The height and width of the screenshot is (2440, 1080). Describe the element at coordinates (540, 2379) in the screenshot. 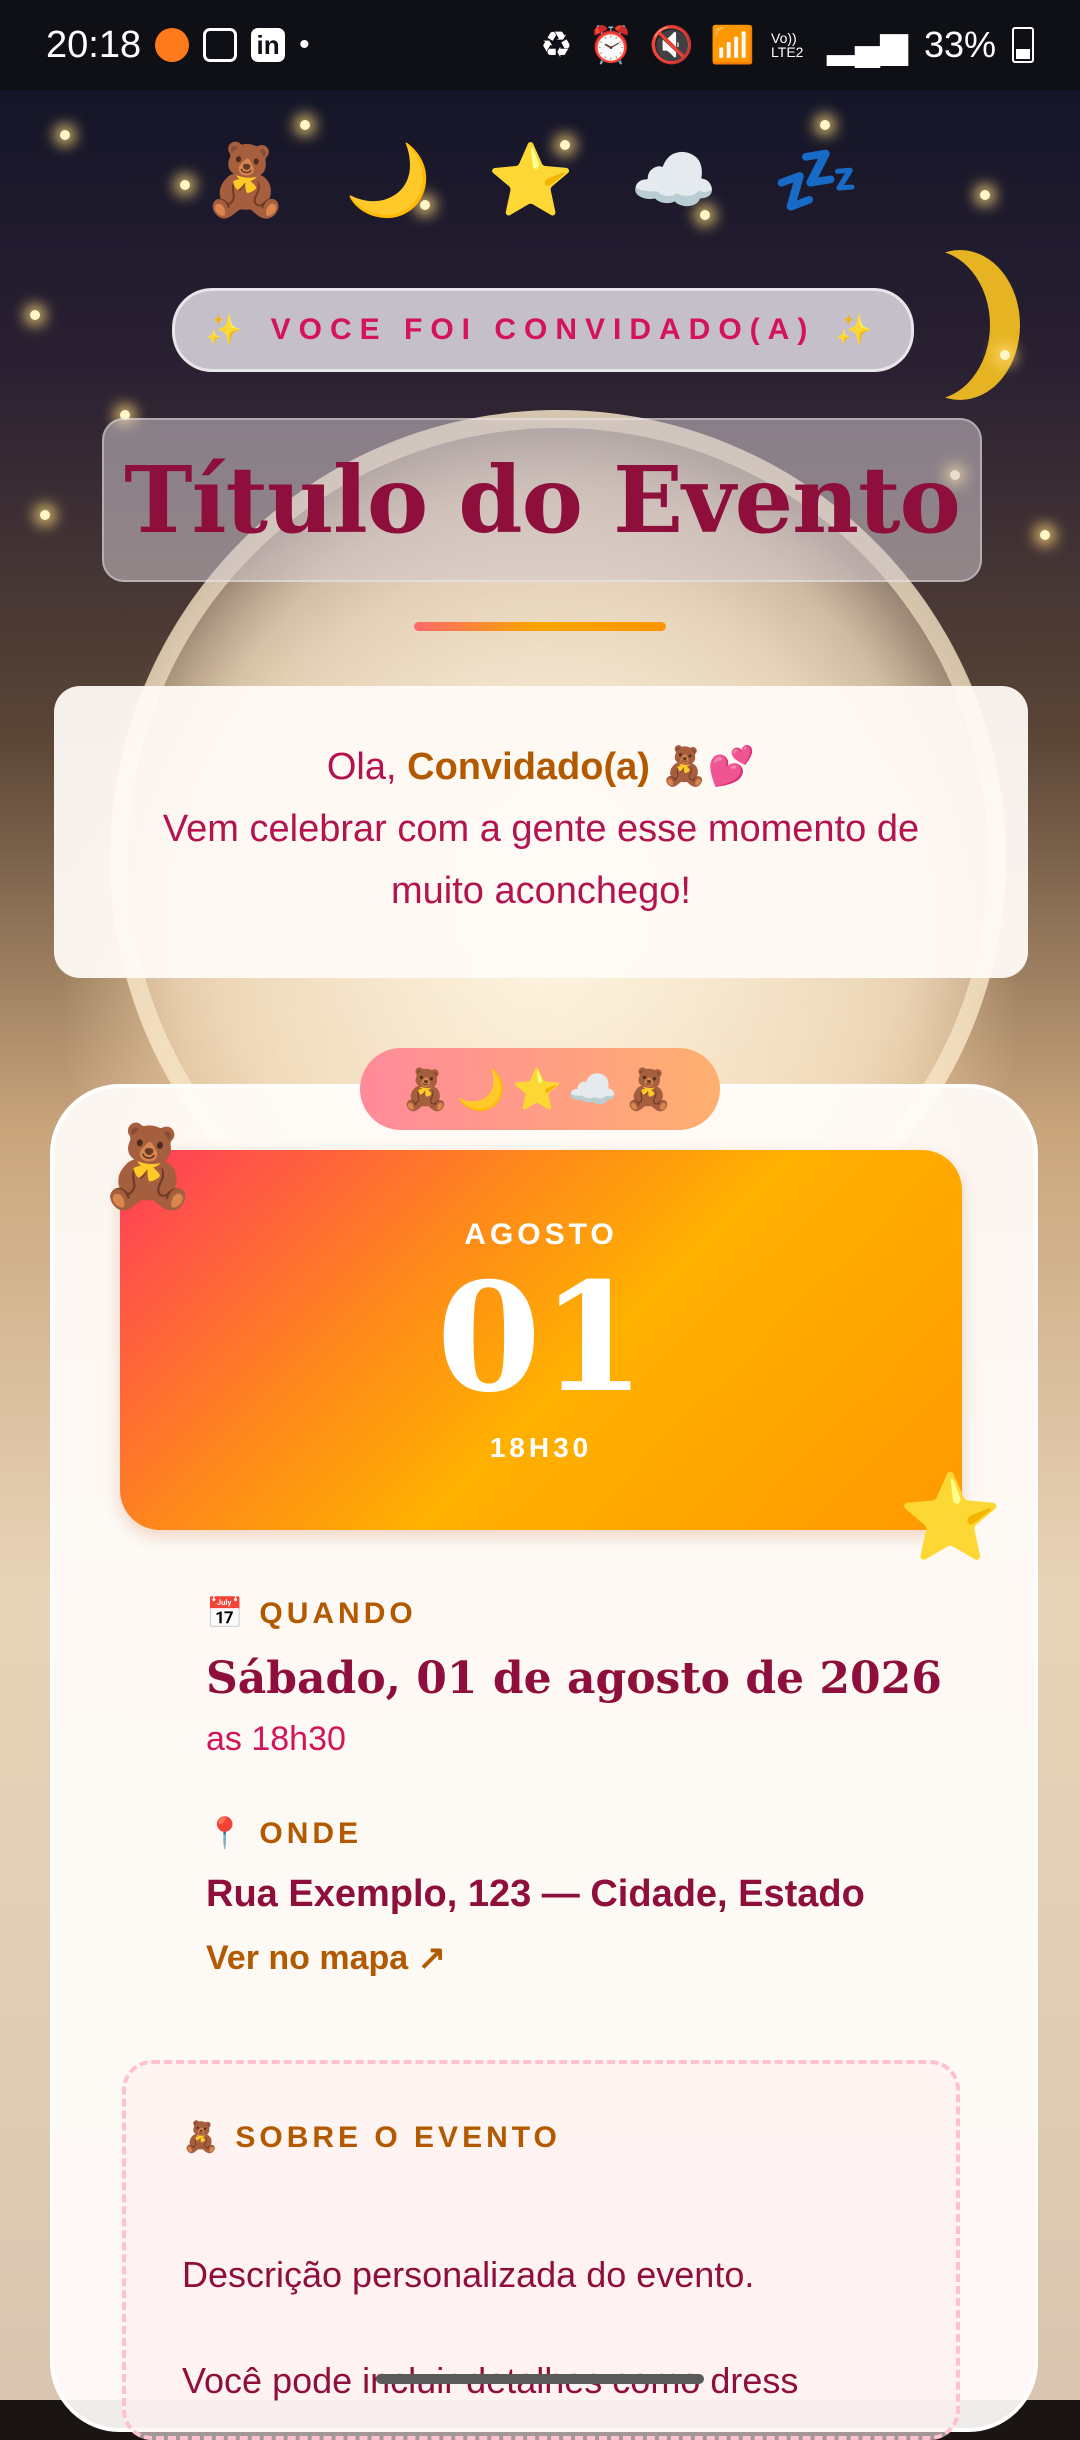

I see `home-indicator` at that location.